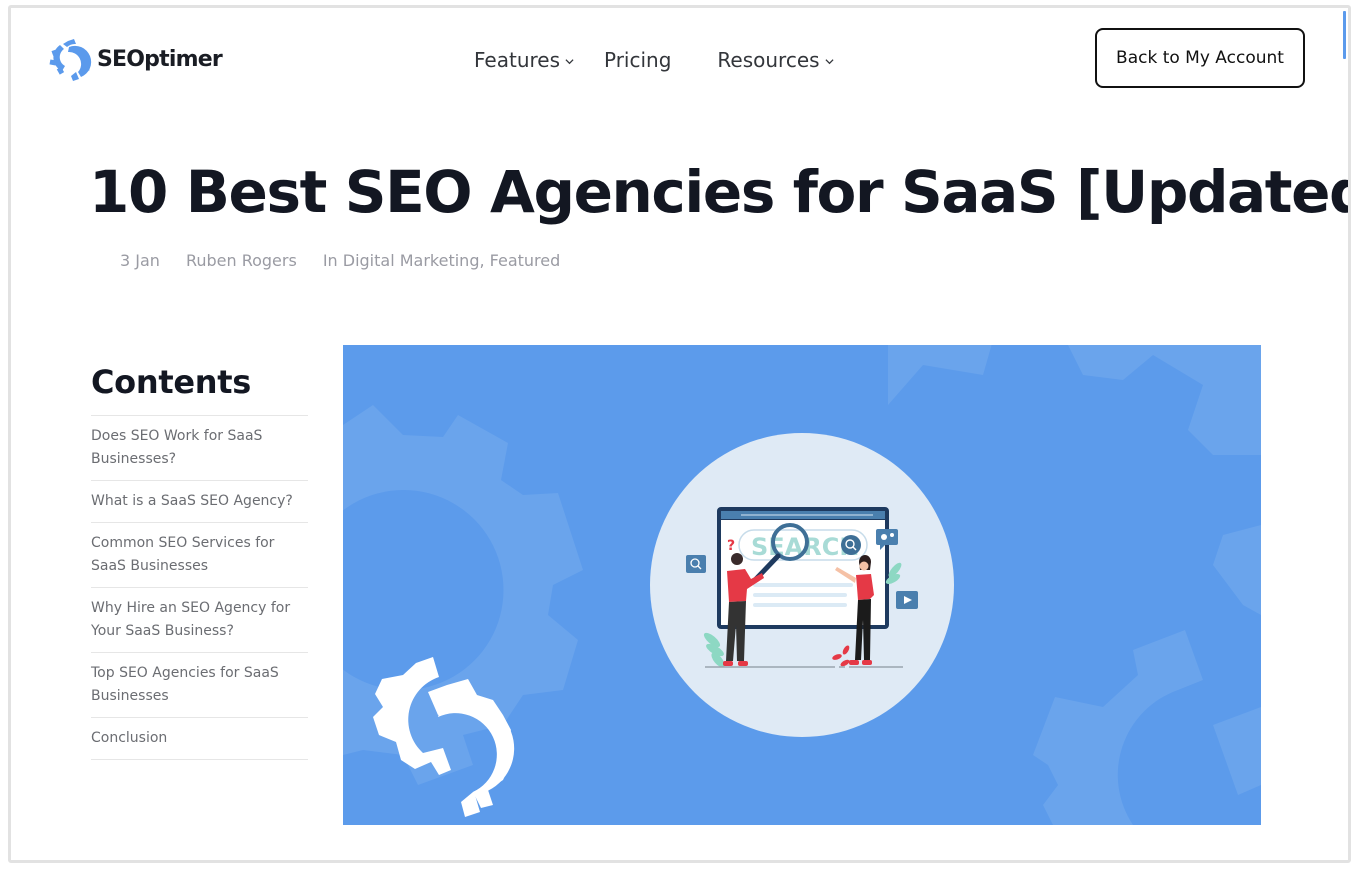 Image resolution: width=1360 pixels, height=870 pixels. What do you see at coordinates (199, 555) in the screenshot?
I see `toc-item: Common SEO Services for SaaS Businesses` at bounding box center [199, 555].